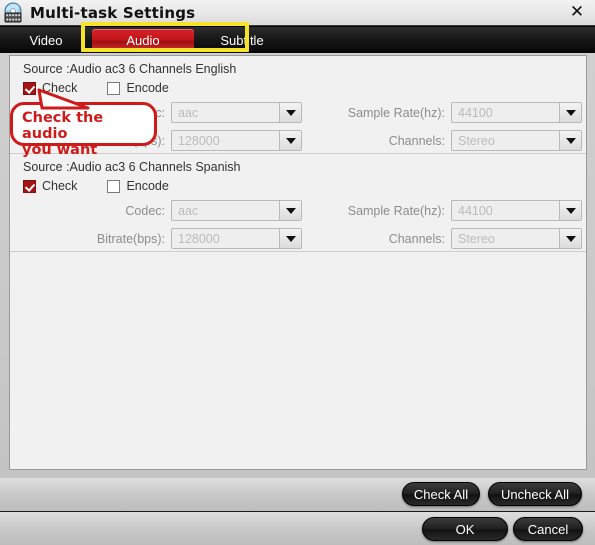 The height and width of the screenshot is (545, 595). What do you see at coordinates (242, 40) in the screenshot?
I see `tab-subtitle: Subtitle` at bounding box center [242, 40].